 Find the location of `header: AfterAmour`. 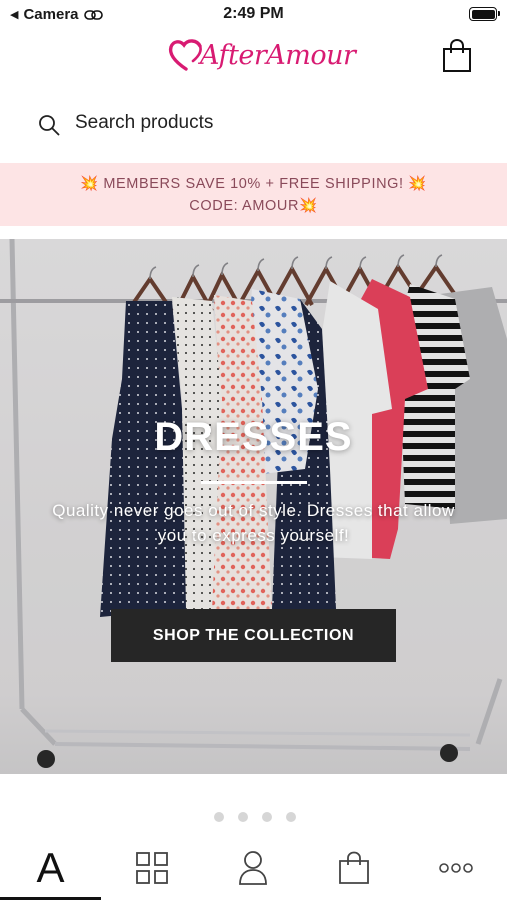

header: AfterAmour is located at coordinates (253, 56).